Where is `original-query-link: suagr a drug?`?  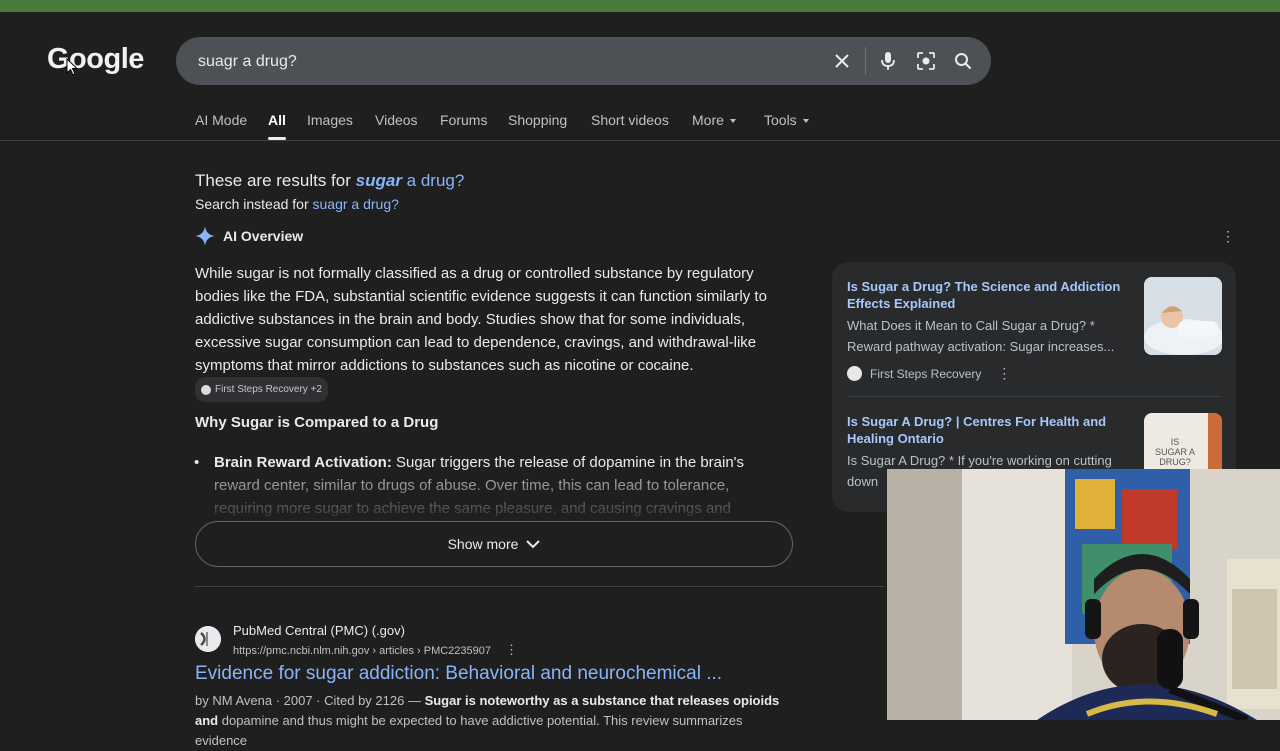 original-query-link: suagr a drug? is located at coordinates (356, 204).